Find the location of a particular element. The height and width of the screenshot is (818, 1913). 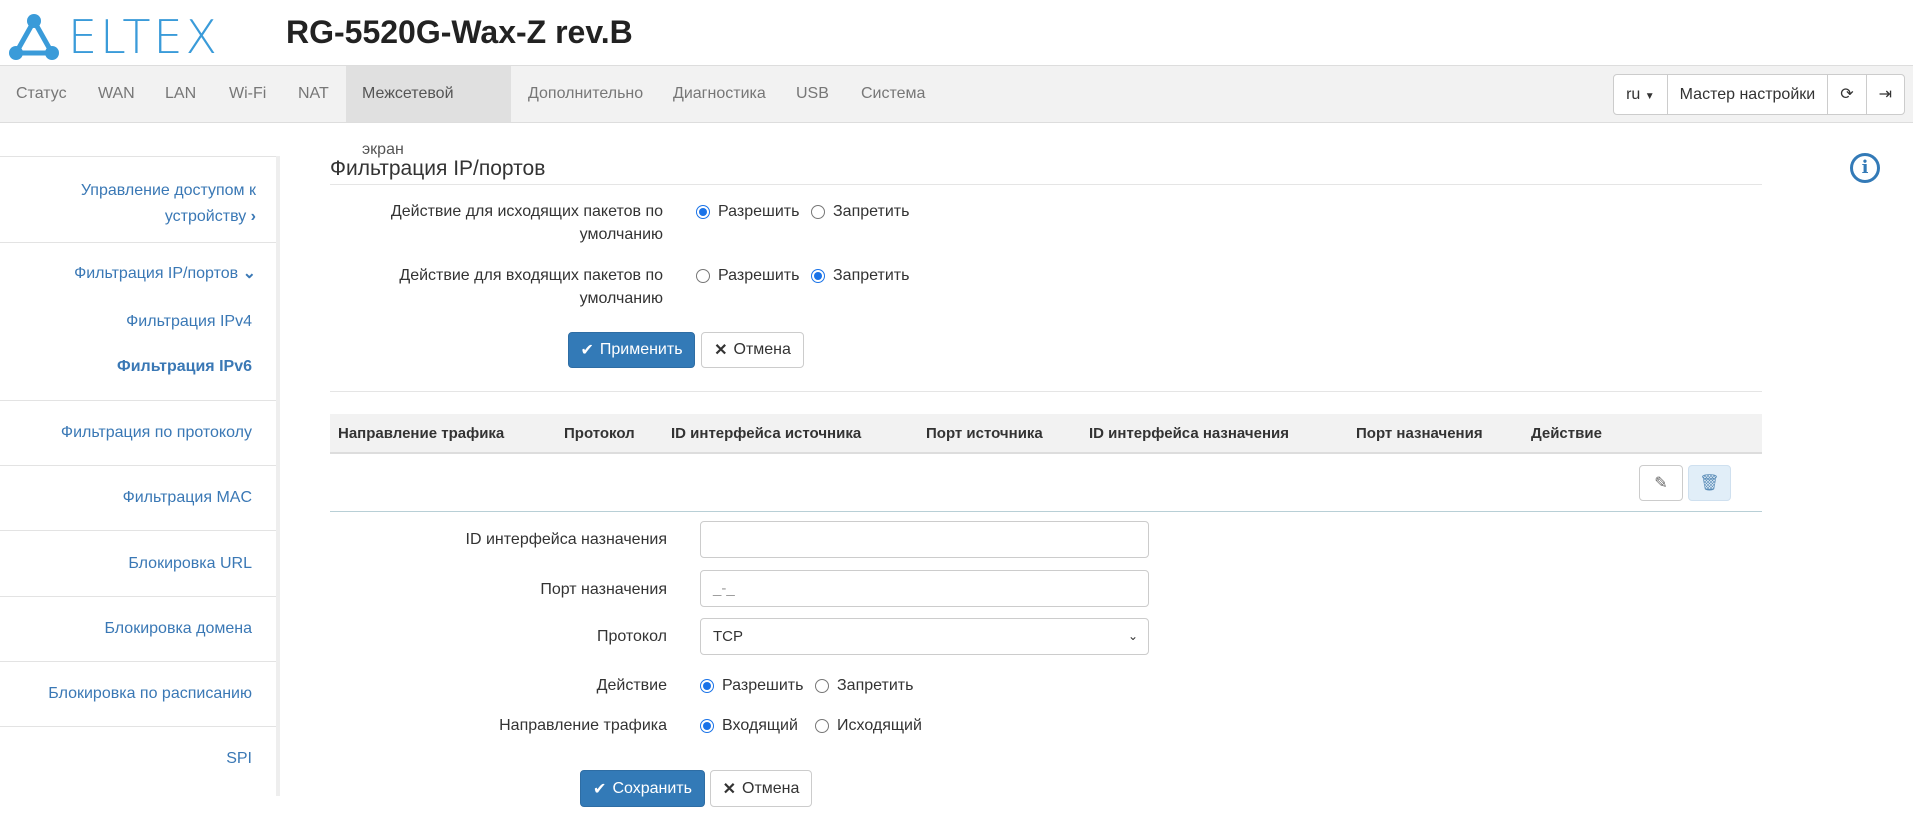

col-action: Действие is located at coordinates (1566, 433).